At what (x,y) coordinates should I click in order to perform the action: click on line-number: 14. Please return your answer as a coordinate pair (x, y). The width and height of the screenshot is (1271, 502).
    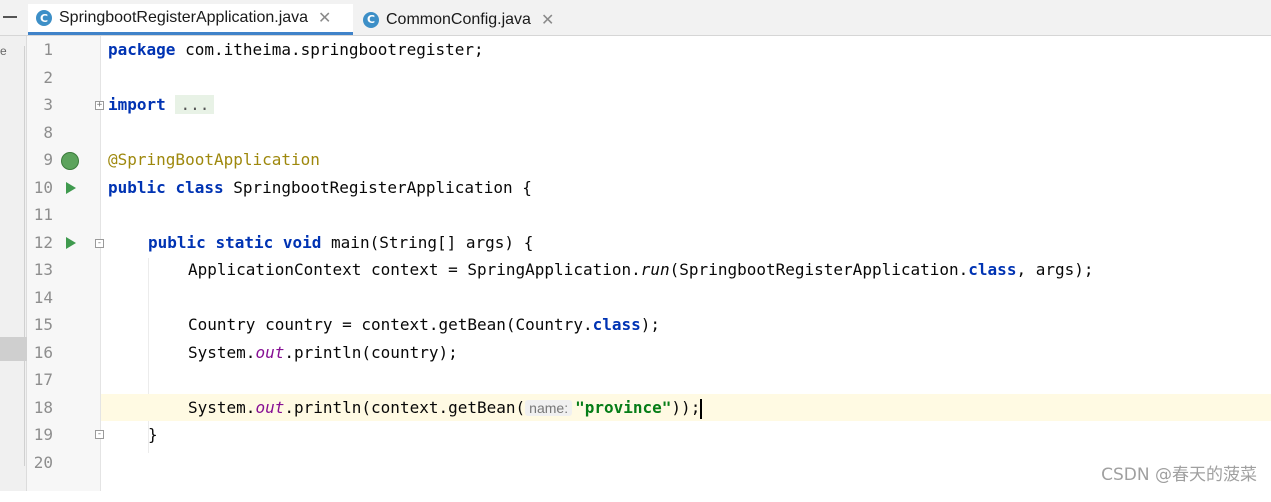
    Looking at the image, I should click on (43, 297).